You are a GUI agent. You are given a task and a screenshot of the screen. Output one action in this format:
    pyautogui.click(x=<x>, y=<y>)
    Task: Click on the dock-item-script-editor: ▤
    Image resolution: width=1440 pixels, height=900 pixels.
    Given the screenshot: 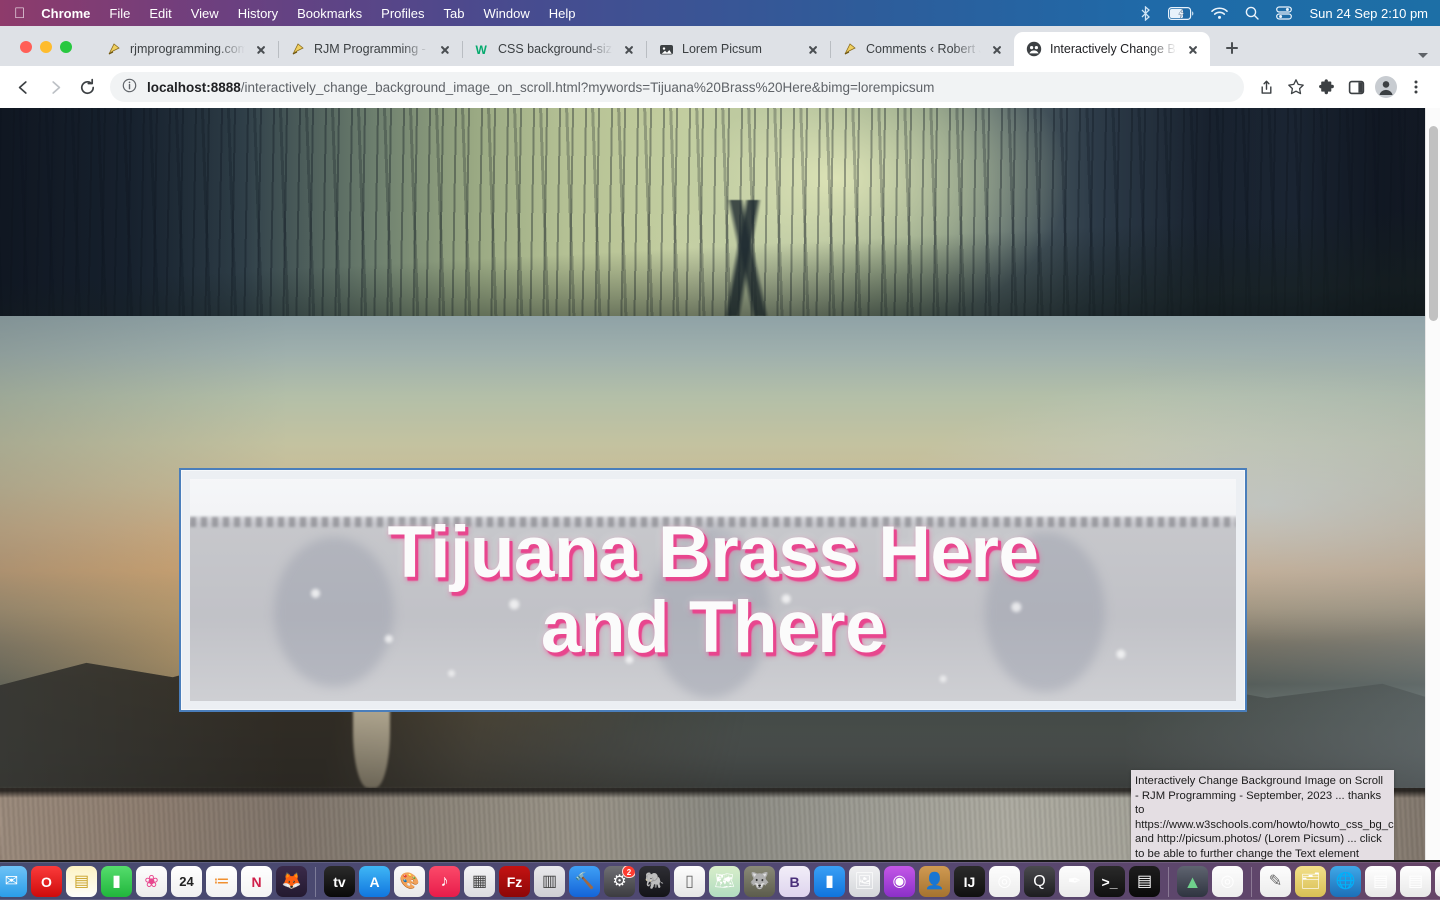 What is the action you would take?
    pyautogui.click(x=1144, y=881)
    